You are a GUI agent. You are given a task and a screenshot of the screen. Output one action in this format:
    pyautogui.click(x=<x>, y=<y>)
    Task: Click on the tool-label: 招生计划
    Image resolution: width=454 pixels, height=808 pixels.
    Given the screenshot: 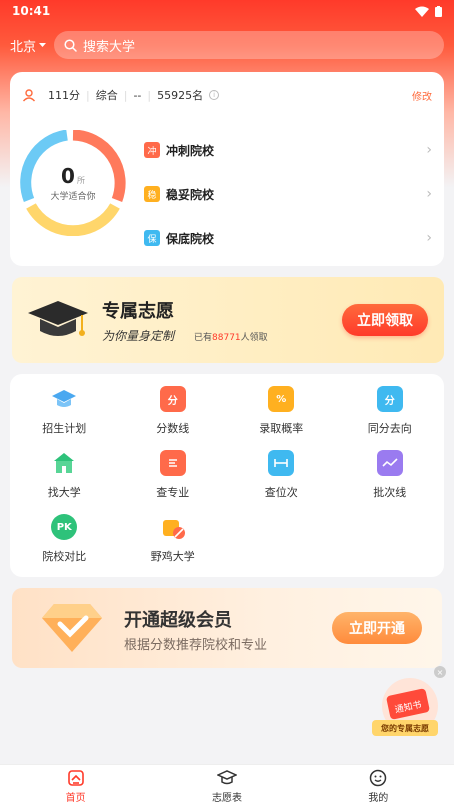 What is the action you would take?
    pyautogui.click(x=64, y=428)
    